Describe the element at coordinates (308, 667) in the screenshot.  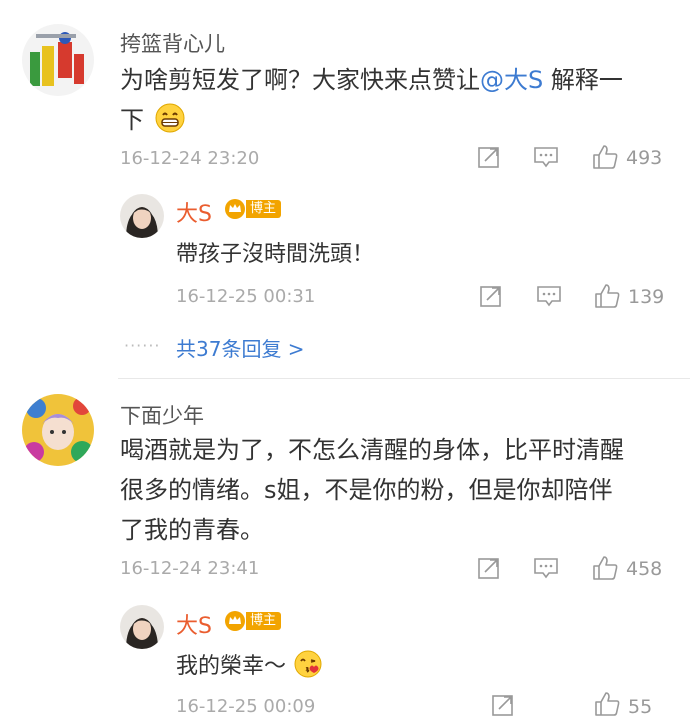
I see `kissing-emoji-icon` at that location.